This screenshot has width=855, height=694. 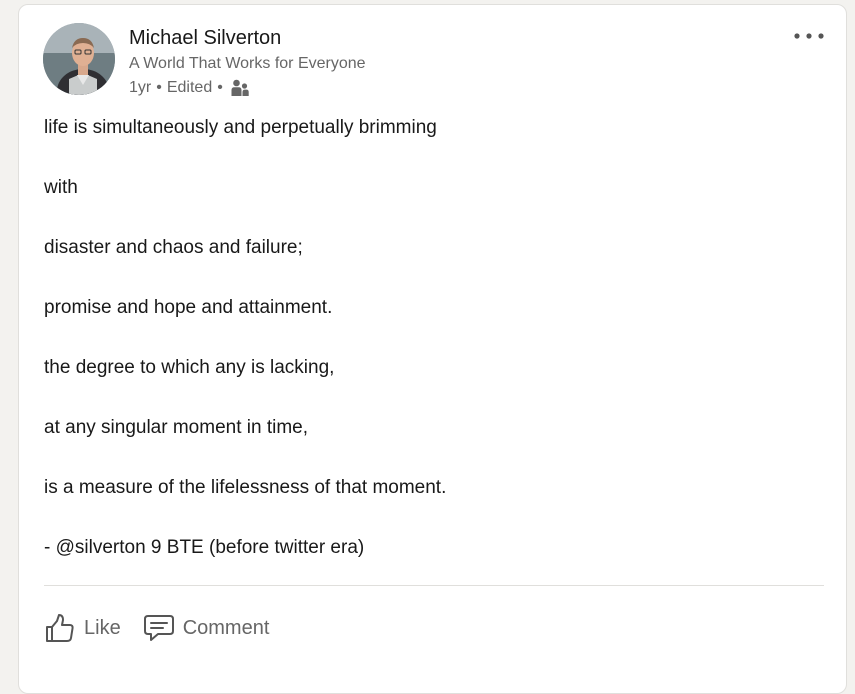 I want to click on author-avatar, so click(x=79, y=59).